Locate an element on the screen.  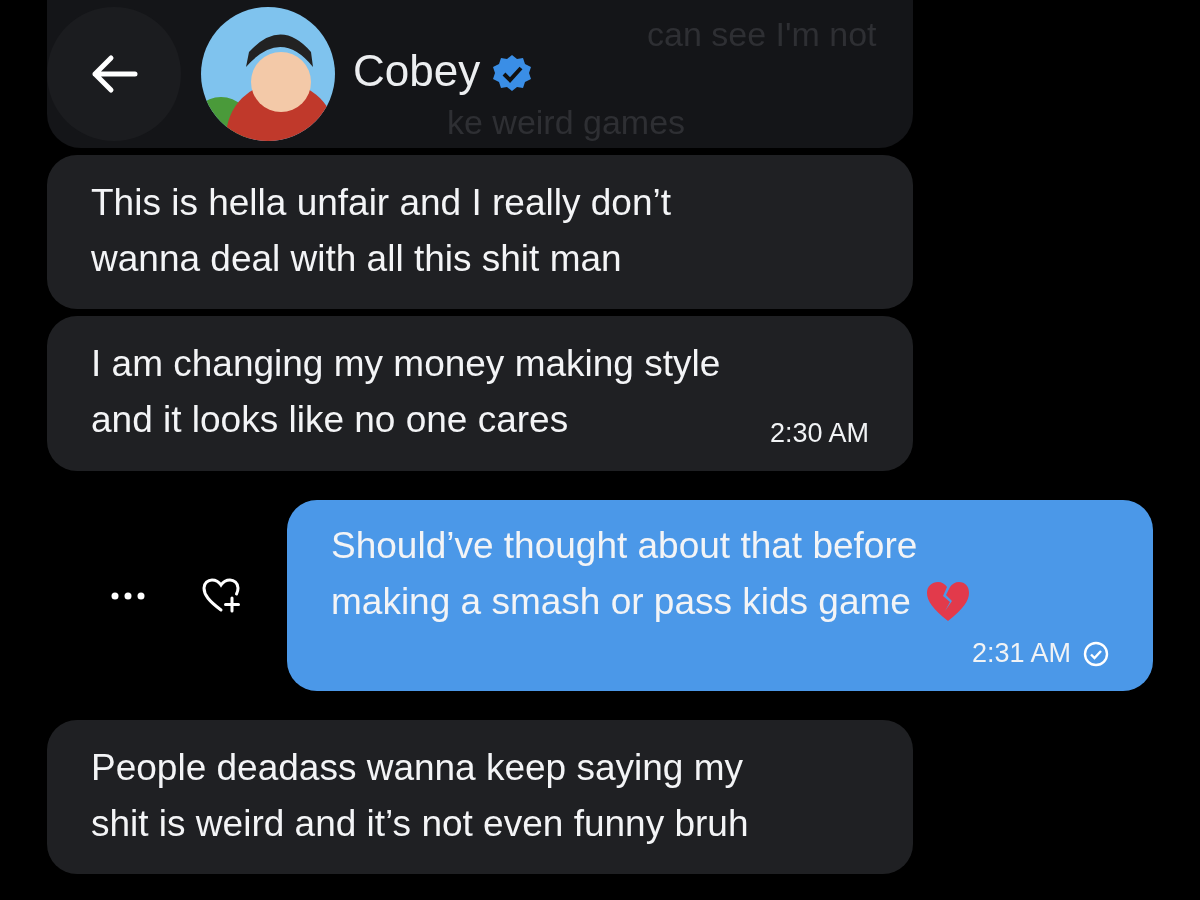
timestamp: 2:30 AM is located at coordinates (819, 433).